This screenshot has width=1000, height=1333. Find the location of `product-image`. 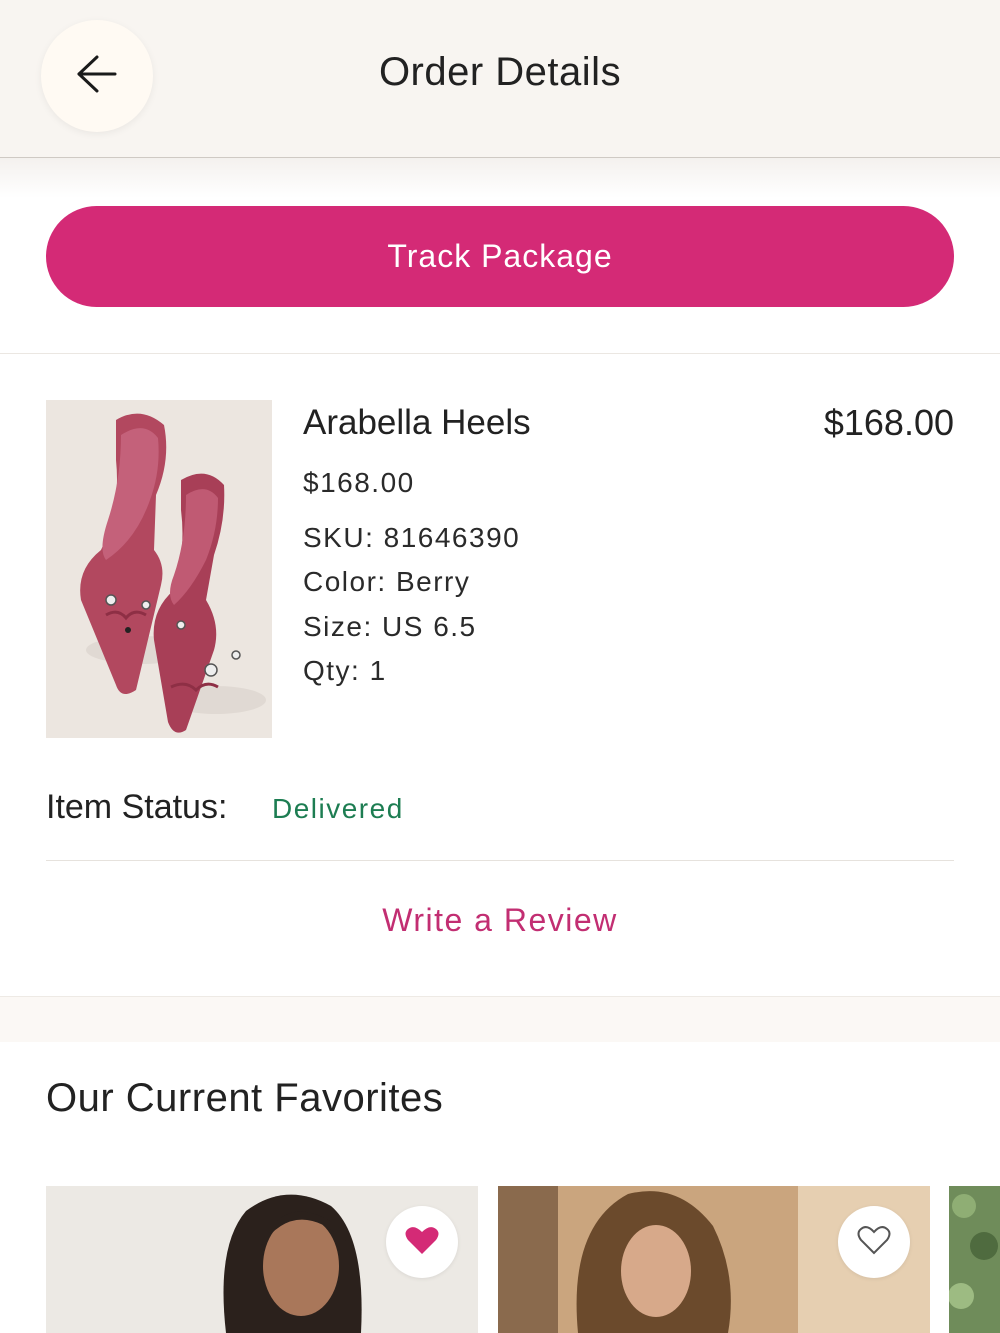

product-image is located at coordinates (159, 569).